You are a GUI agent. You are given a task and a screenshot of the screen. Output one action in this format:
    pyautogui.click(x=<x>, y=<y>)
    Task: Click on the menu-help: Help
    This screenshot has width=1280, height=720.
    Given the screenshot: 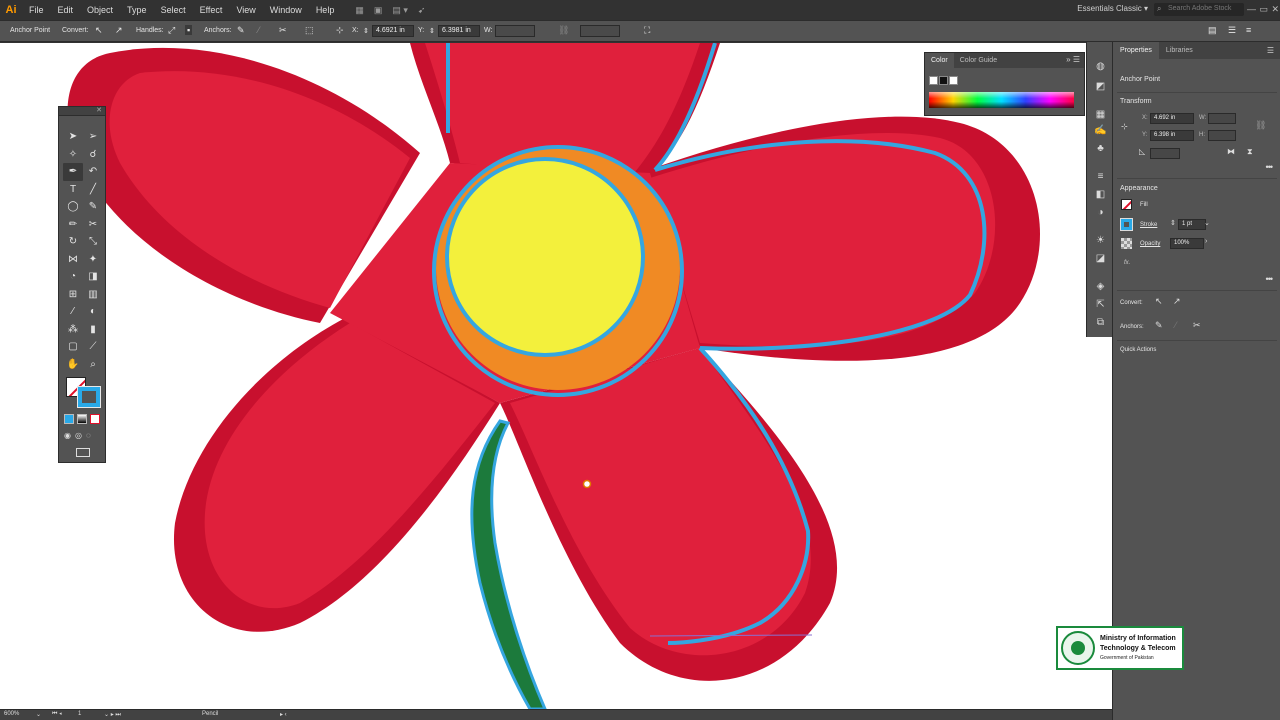 What is the action you would take?
    pyautogui.click(x=325, y=10)
    